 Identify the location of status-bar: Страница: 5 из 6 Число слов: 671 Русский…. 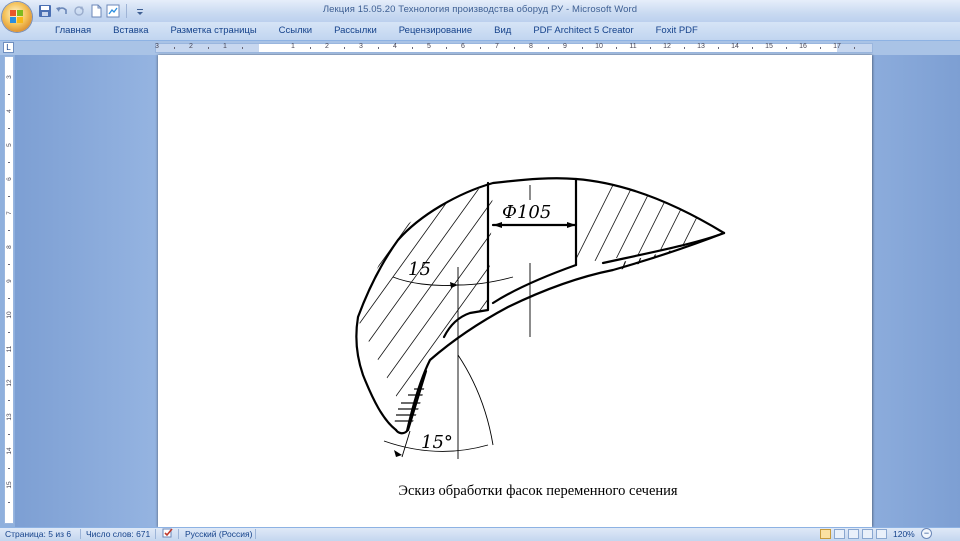
(480, 534).